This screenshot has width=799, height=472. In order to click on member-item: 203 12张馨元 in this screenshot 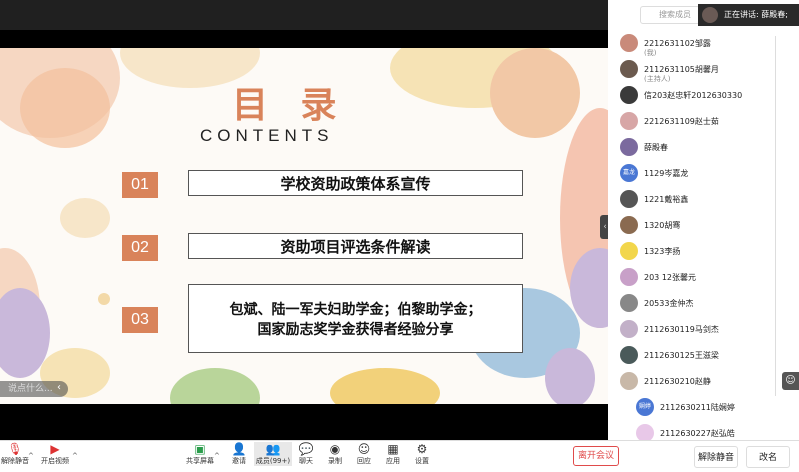, I will do `click(698, 277)`.